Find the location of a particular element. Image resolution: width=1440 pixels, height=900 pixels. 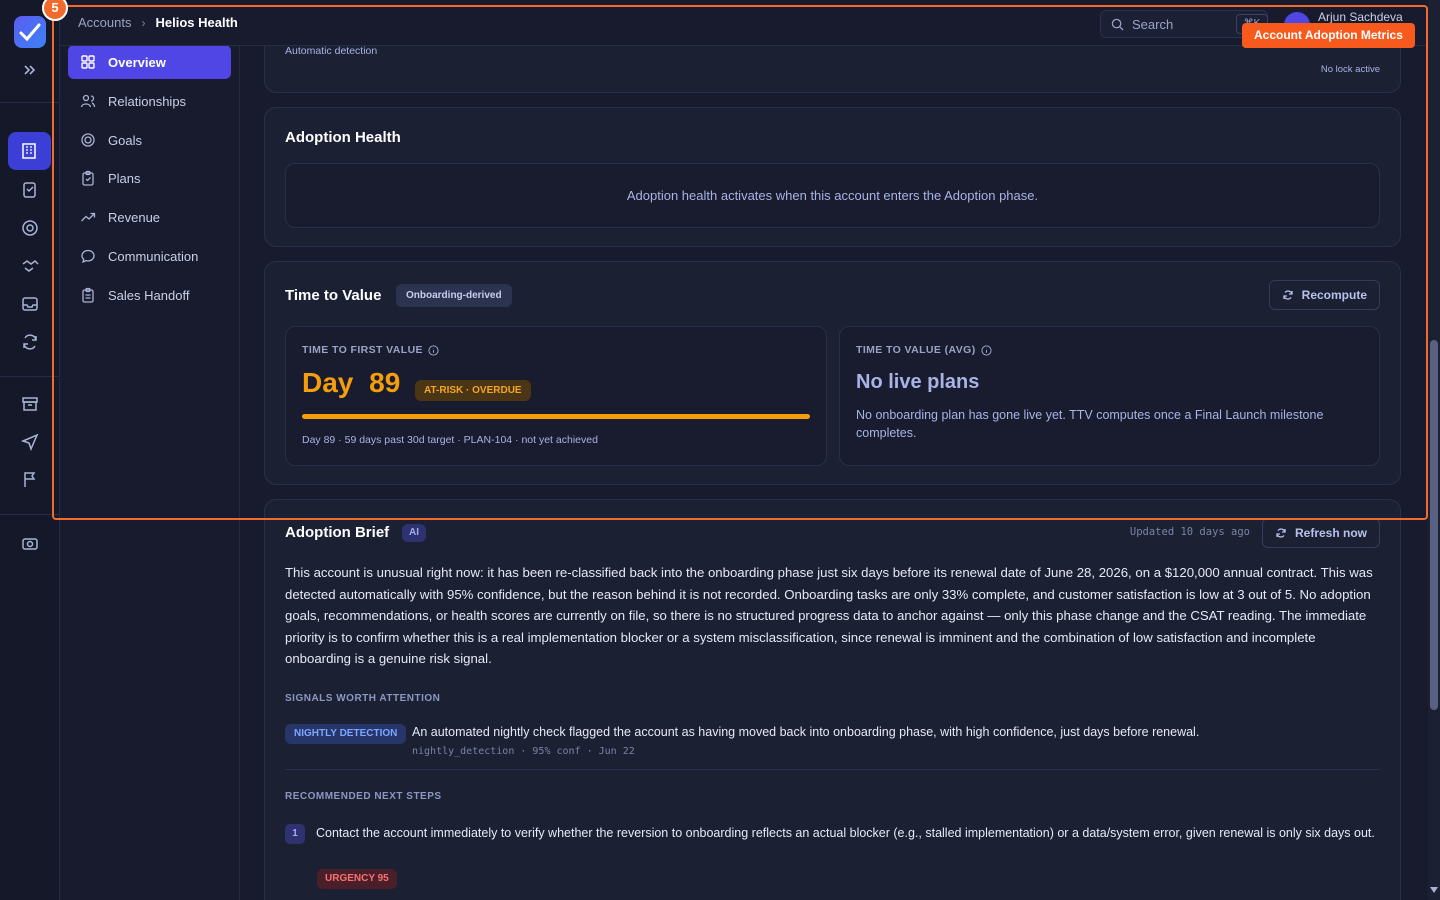

breadcrumb-current: Helios Health is located at coordinates (196, 22).